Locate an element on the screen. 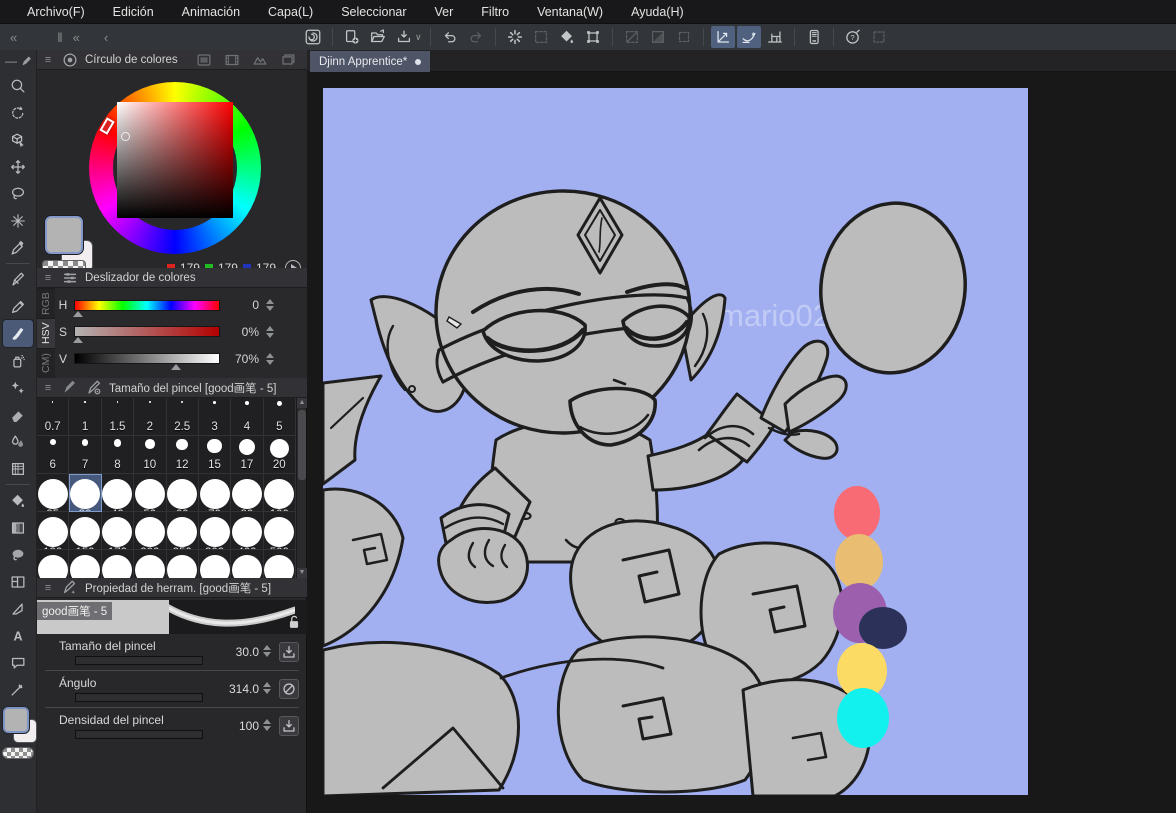 The image size is (1176, 813). eraser-tool-icon is located at coordinates (18, 414).